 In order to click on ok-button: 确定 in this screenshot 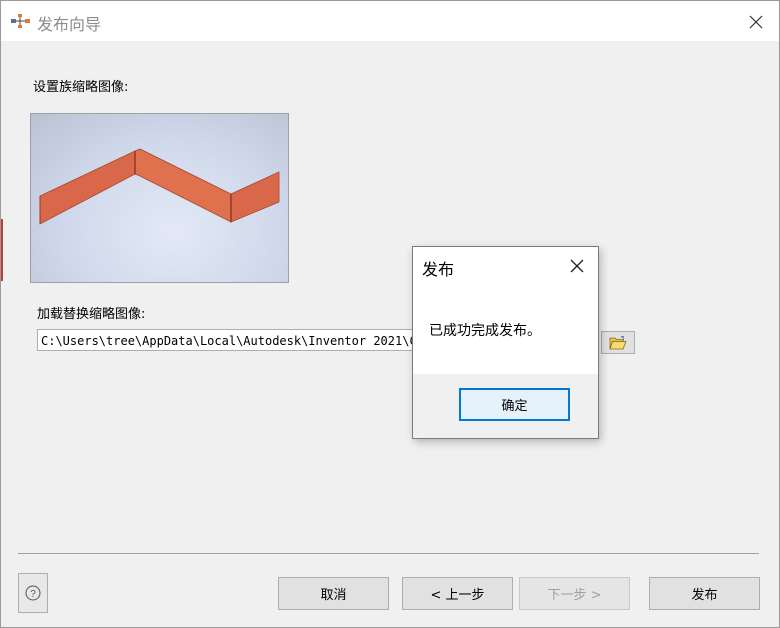, I will do `click(514, 404)`.